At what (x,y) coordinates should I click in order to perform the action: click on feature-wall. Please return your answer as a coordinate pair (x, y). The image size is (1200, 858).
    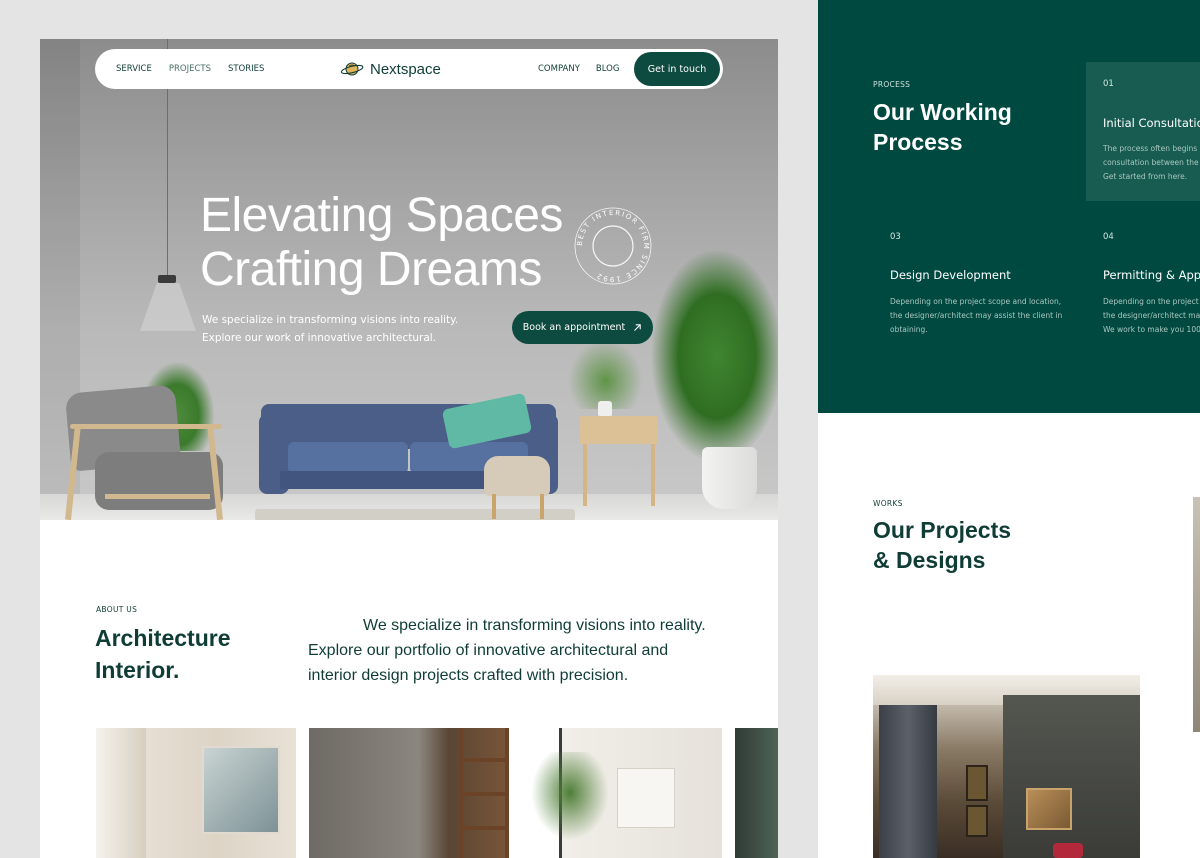
    Looking at the image, I should click on (1071, 776).